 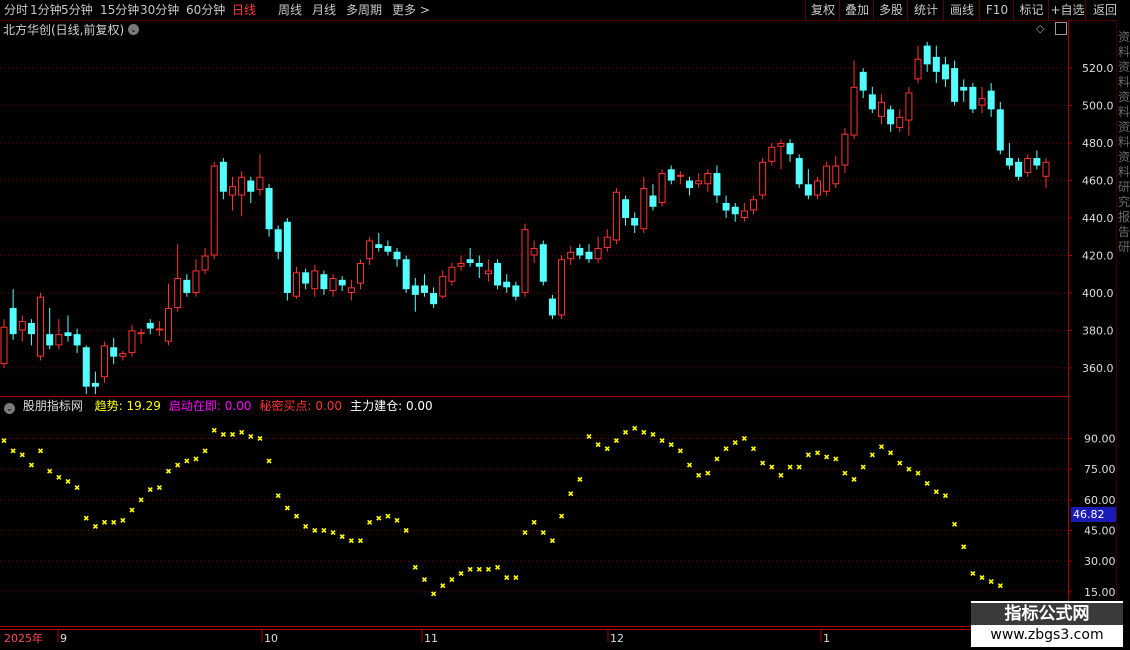 I want to click on window-icon, so click(x=1061, y=28).